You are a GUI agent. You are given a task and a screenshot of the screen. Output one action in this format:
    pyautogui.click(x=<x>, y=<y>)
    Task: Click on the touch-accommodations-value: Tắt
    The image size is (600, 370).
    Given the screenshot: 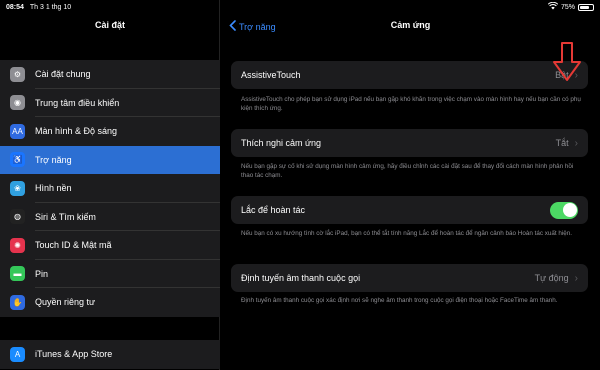 What is the action you would take?
    pyautogui.click(x=562, y=143)
    